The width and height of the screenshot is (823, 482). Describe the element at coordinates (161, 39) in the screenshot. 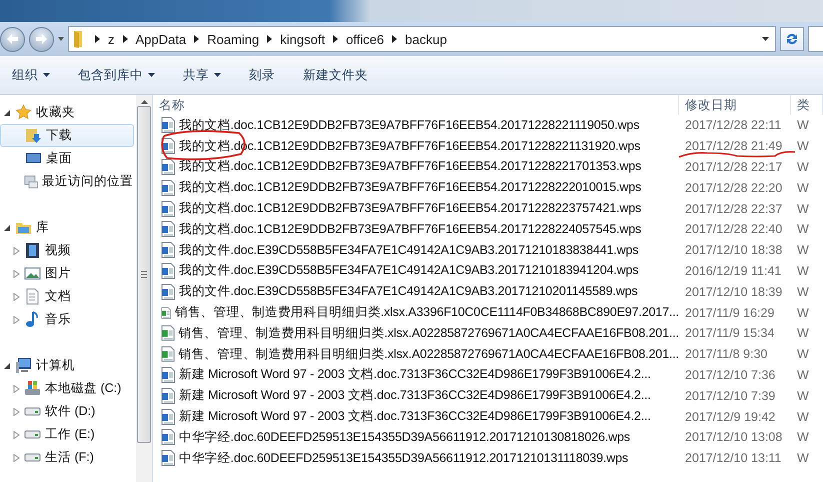

I see `breadcrumb: AppData` at that location.